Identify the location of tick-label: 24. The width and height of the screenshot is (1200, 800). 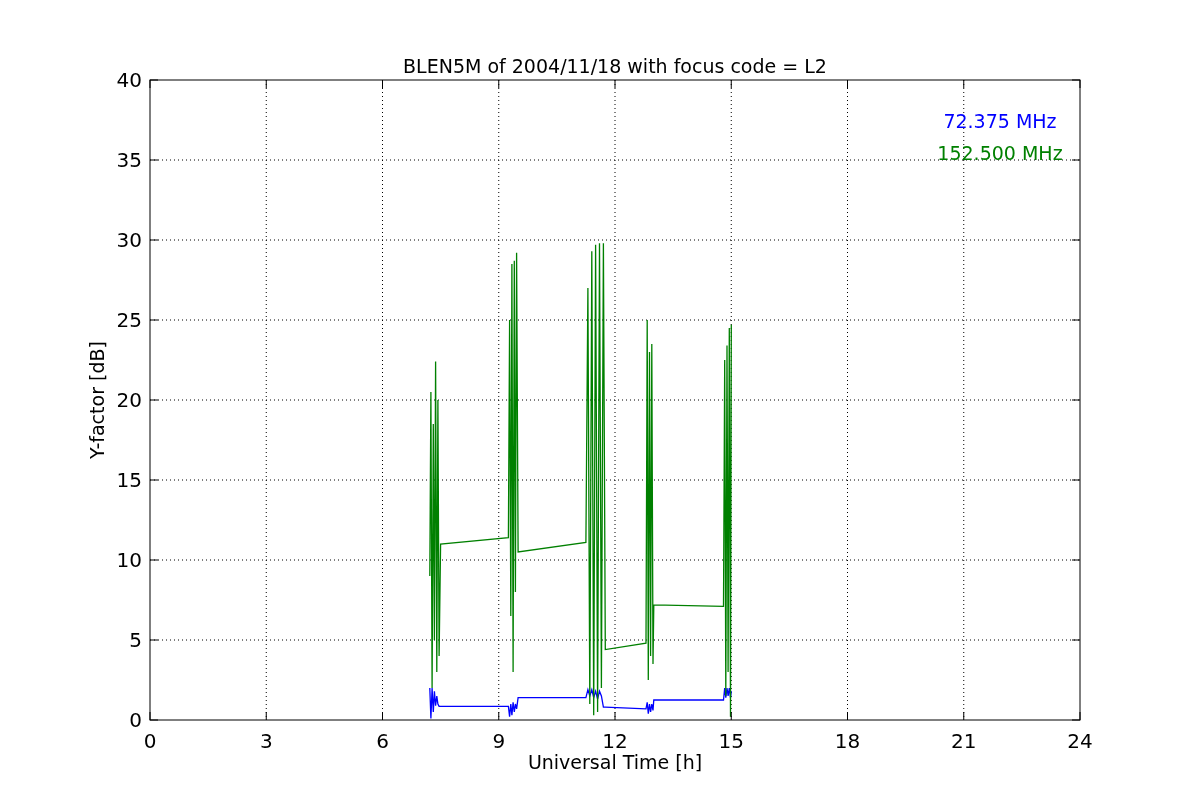
(1080, 741).